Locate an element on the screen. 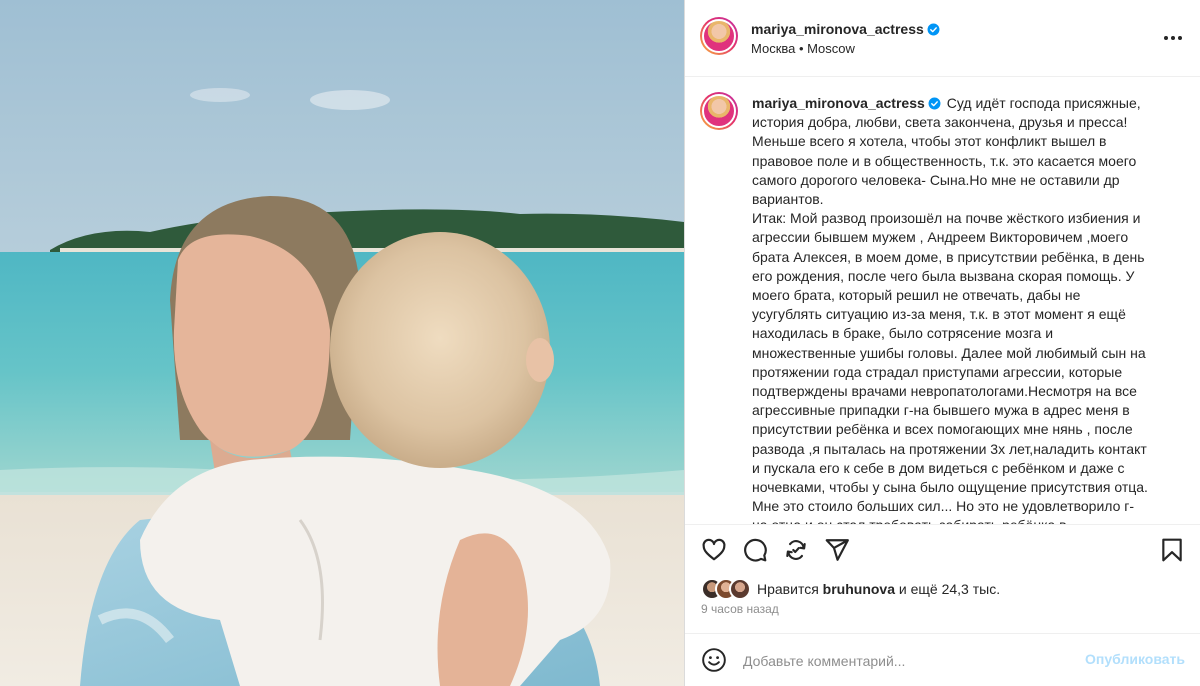  comment-icon is located at coordinates (755, 550).